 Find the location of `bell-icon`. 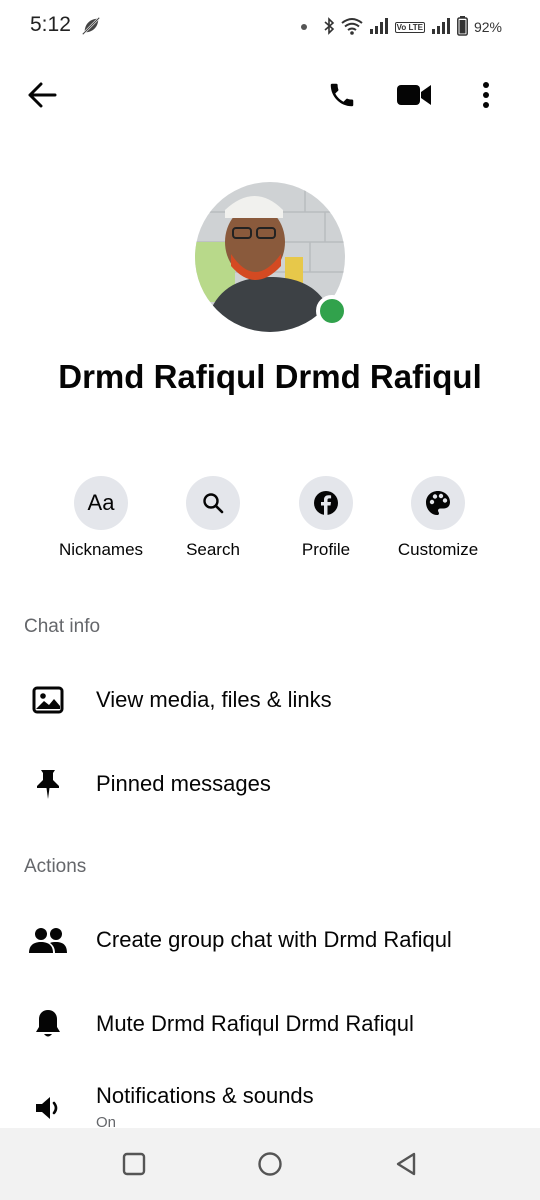

bell-icon is located at coordinates (48, 1024).